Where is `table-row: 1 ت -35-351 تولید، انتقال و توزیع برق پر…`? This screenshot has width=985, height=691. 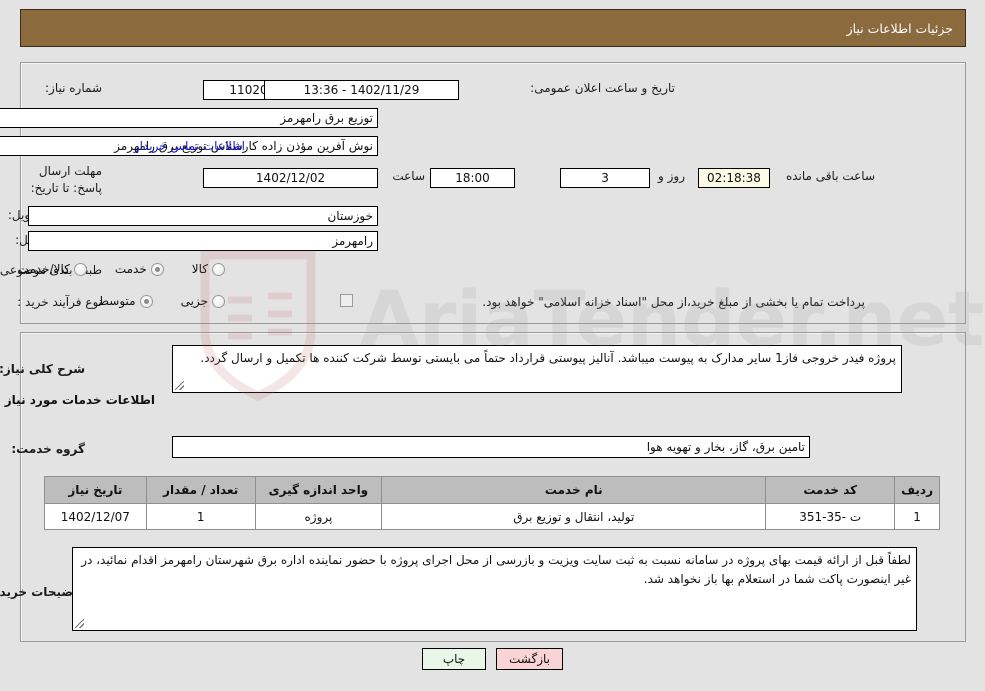
table-row: 1 ت -35-351 تولید، انتقال و توزیع برق پر… is located at coordinates (492, 516).